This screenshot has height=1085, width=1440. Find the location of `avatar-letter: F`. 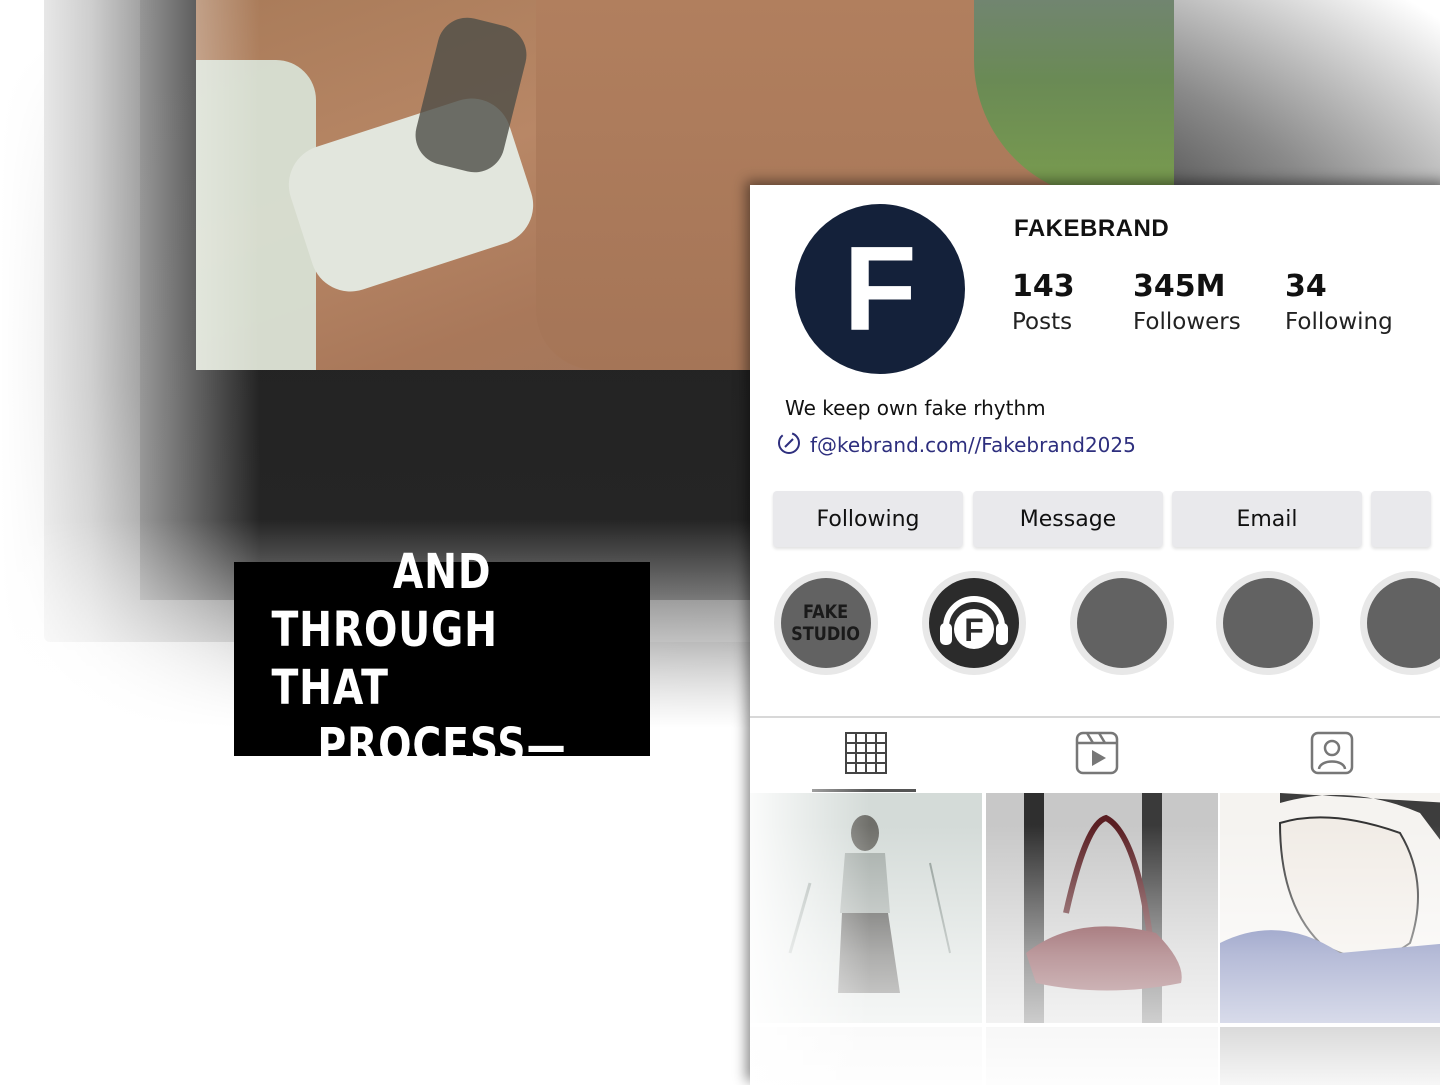

avatar-letter: F is located at coordinates (880, 289).